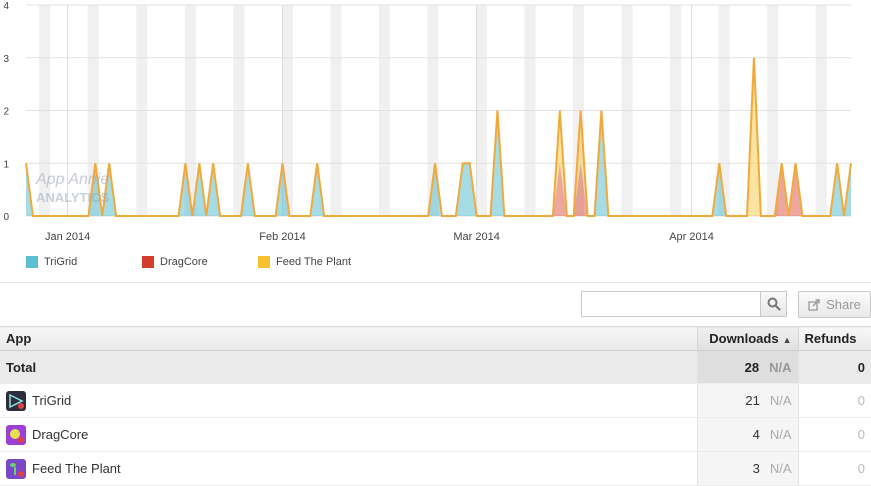 The width and height of the screenshot is (871, 486). What do you see at coordinates (834, 338) in the screenshot?
I see `column-header-refunds: Refunds` at bounding box center [834, 338].